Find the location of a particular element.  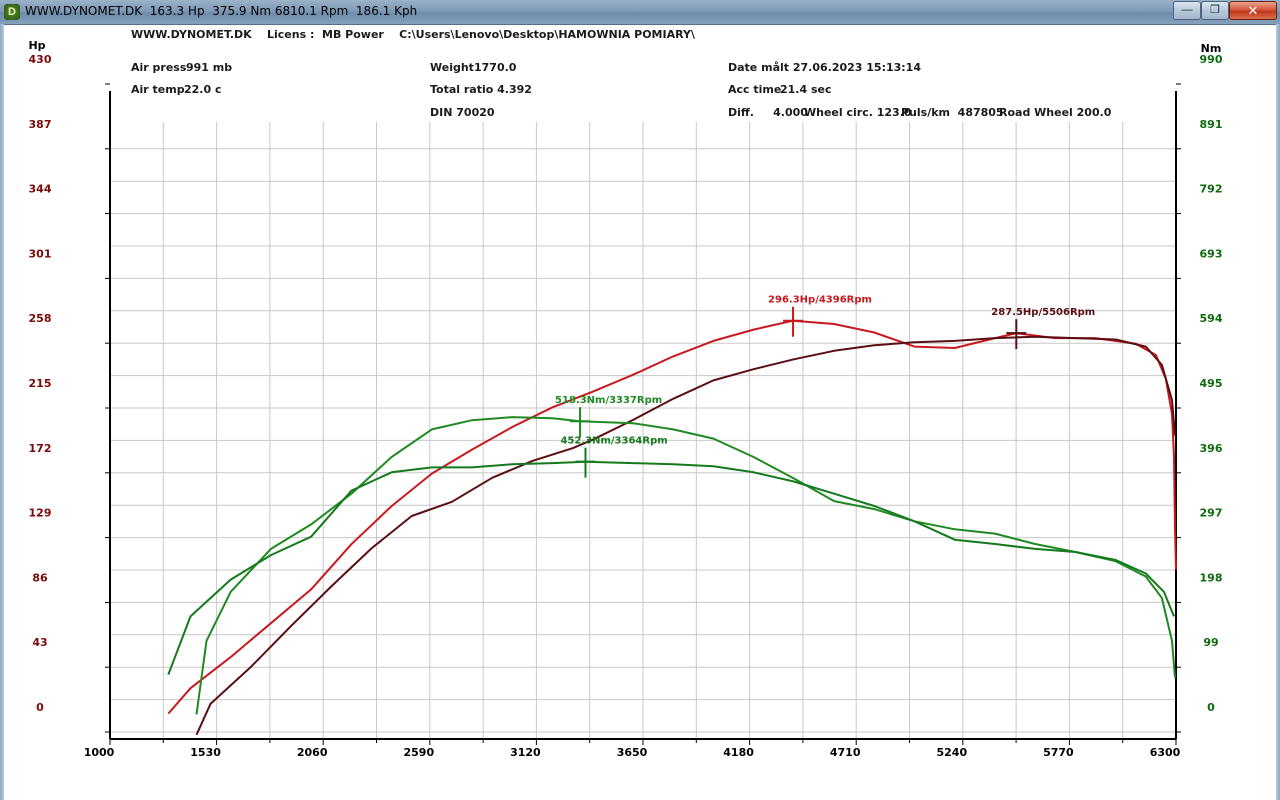

y-right-tick-label: 297 is located at coordinates (1211, 513).